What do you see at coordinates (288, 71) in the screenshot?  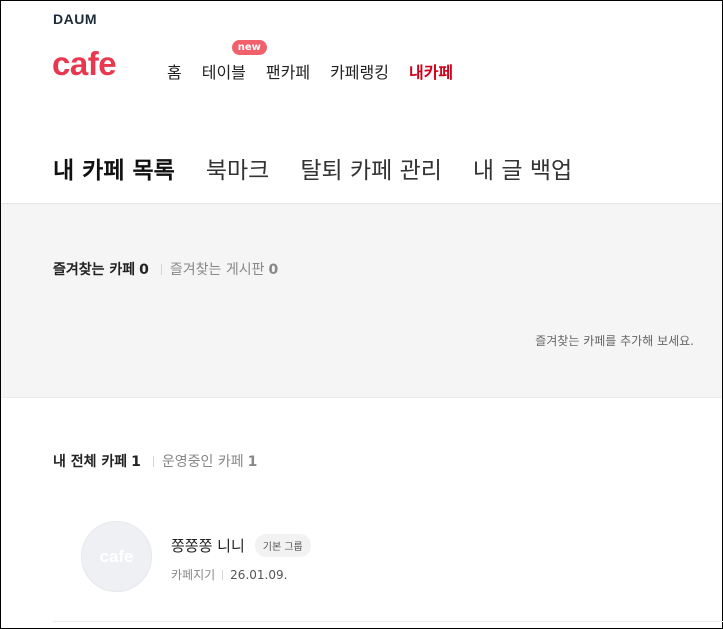 I see `nav-fancafe: 팬카페` at bounding box center [288, 71].